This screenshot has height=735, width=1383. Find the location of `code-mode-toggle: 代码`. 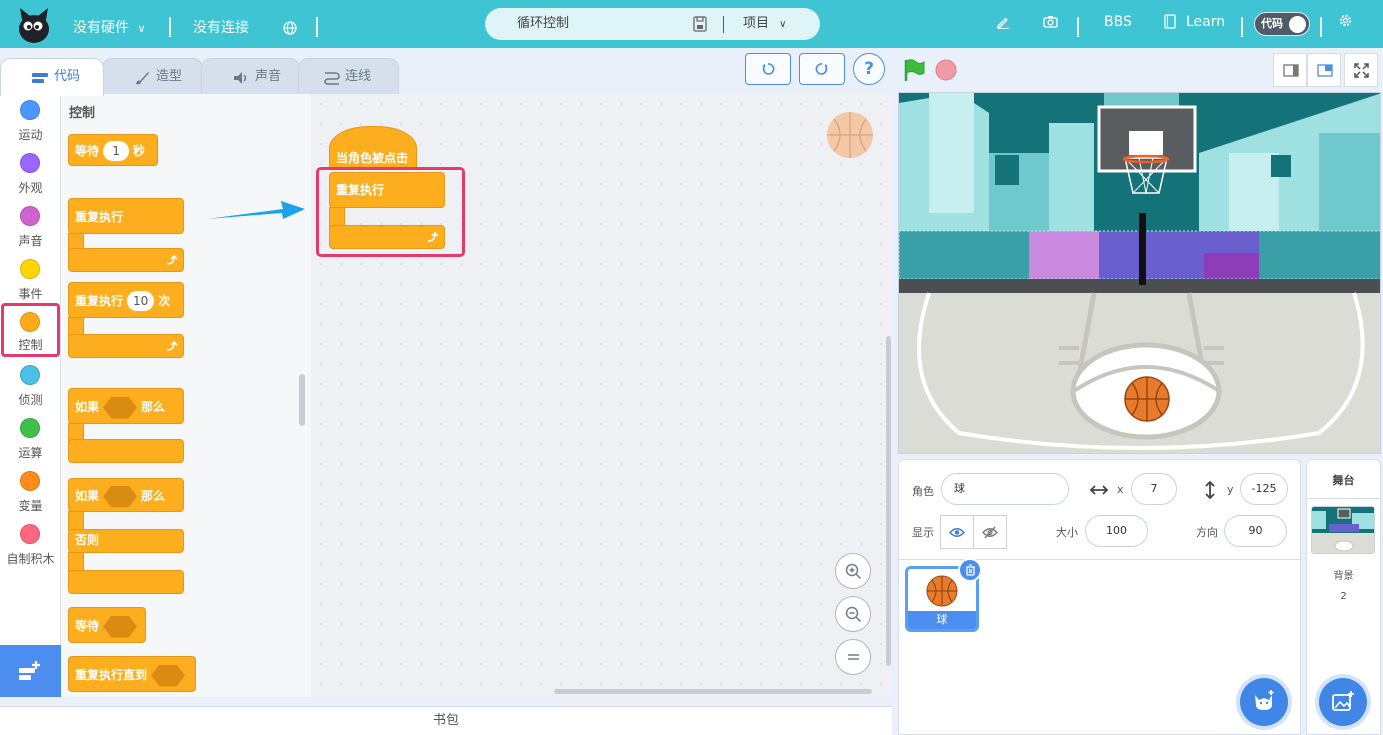

code-mode-toggle: 代码 is located at coordinates (1282, 24).